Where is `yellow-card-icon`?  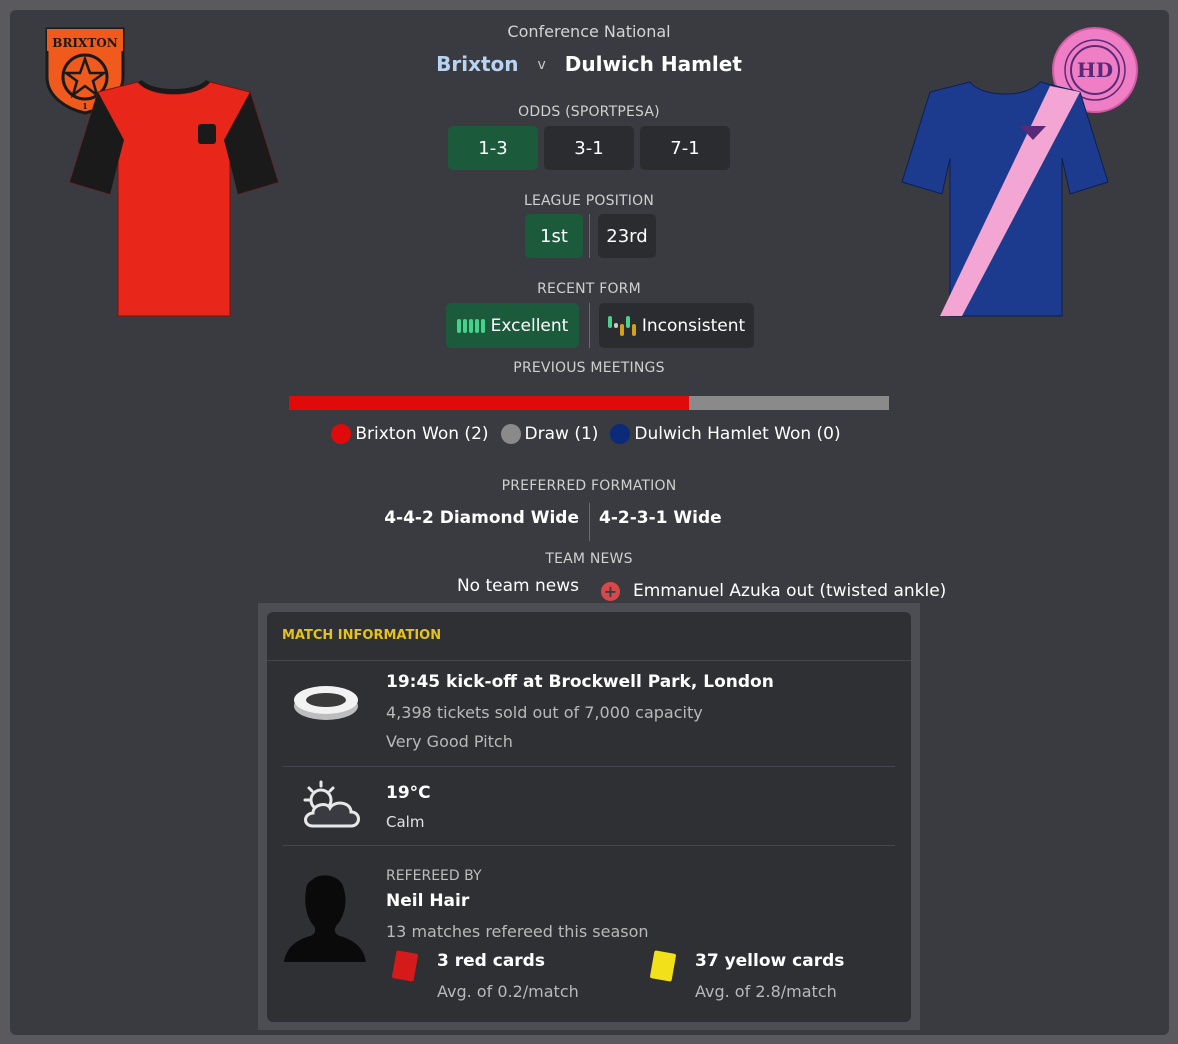
yellow-card-icon is located at coordinates (663, 966).